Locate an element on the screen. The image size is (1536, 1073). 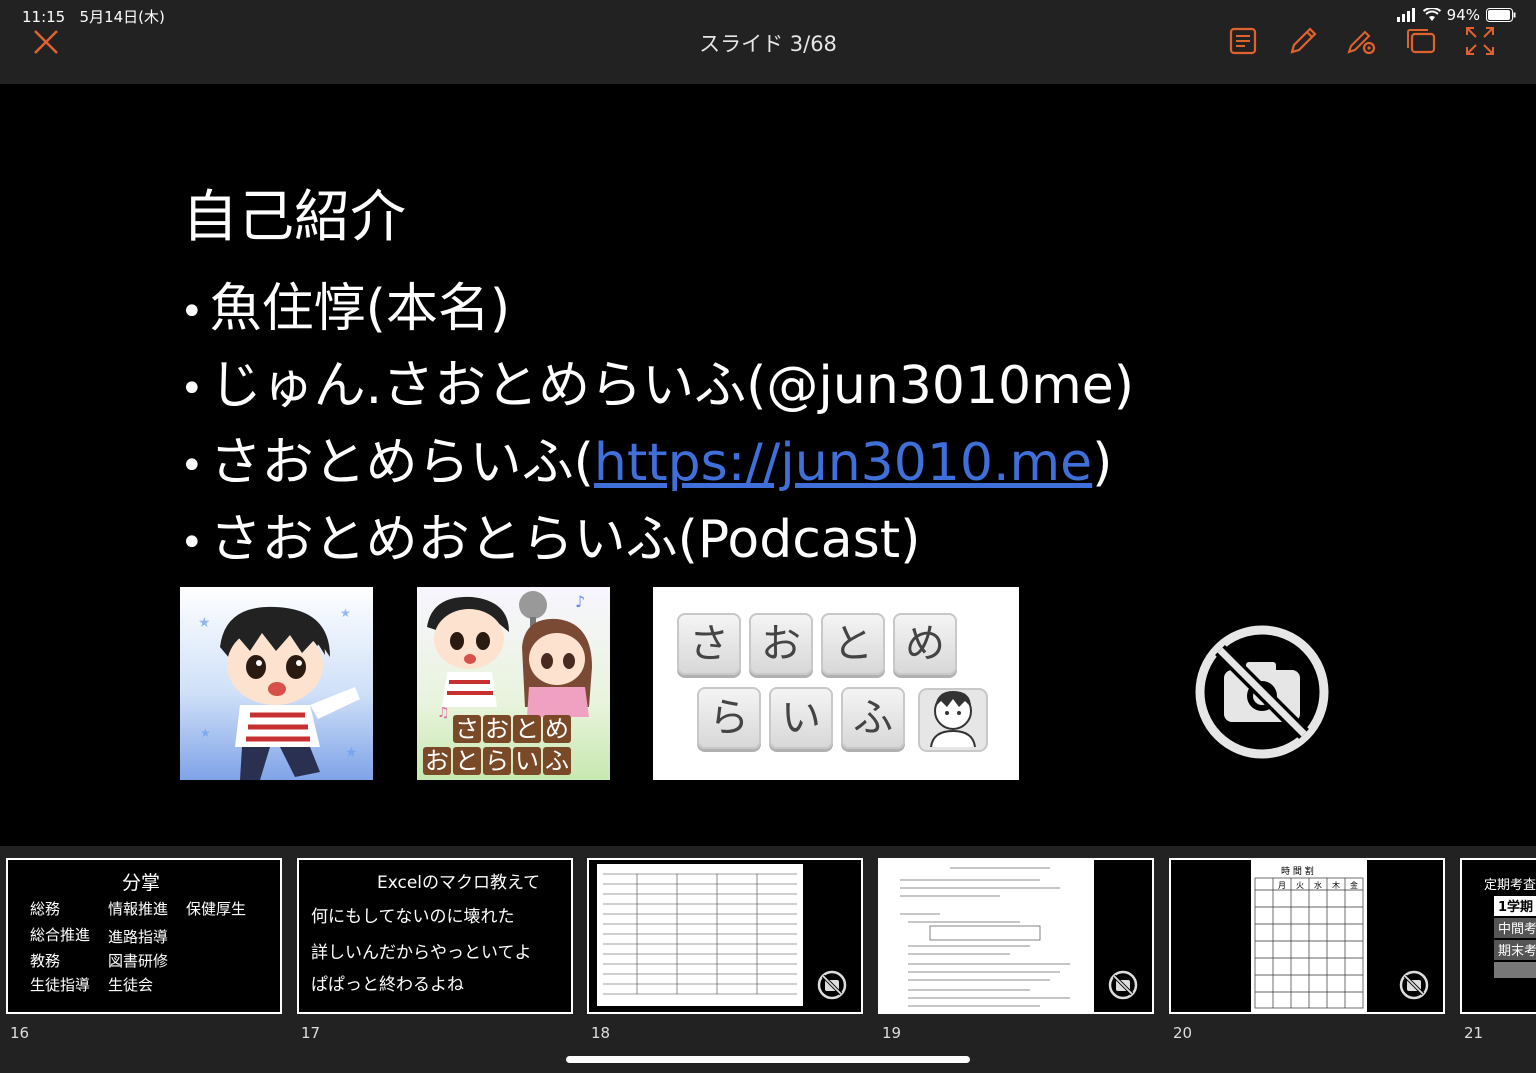
thumb-item: 図書研修 is located at coordinates (138, 961).